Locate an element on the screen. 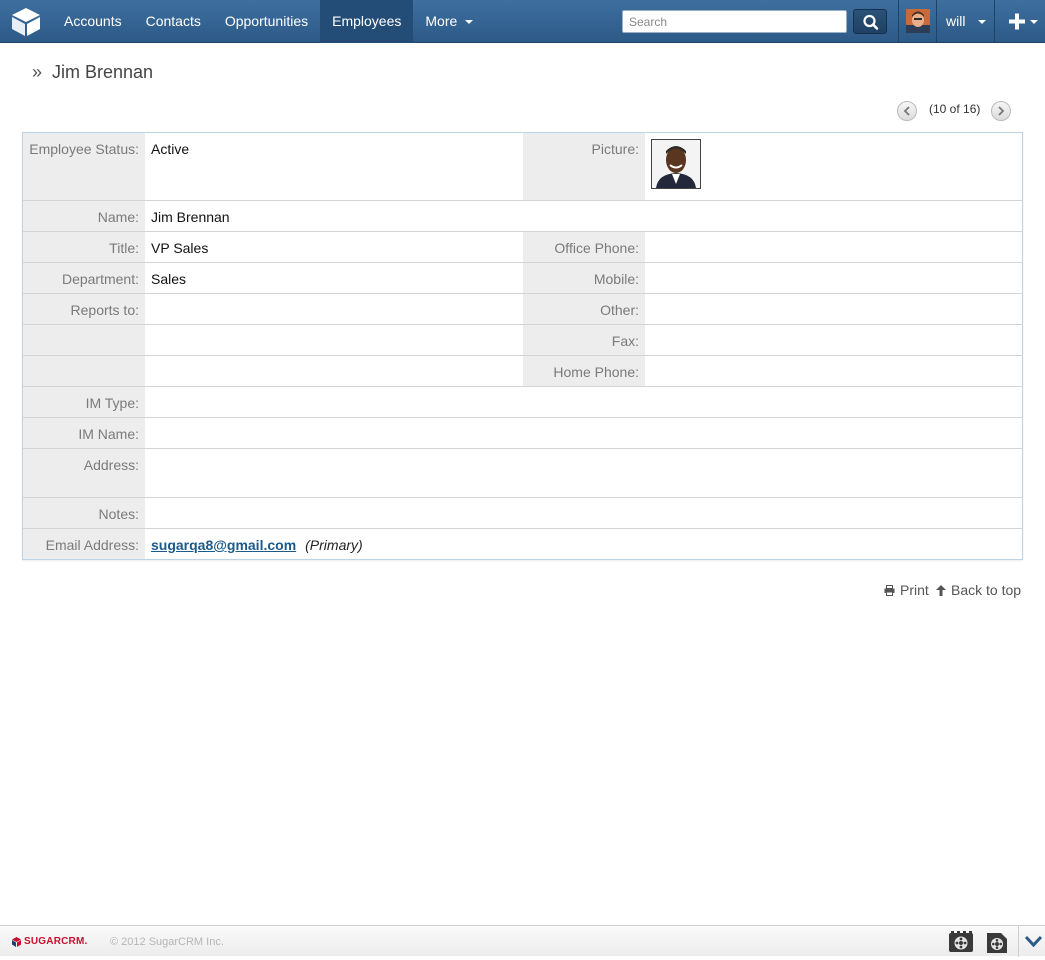 The height and width of the screenshot is (960, 1045). support-reel-icon is located at coordinates (997, 943).